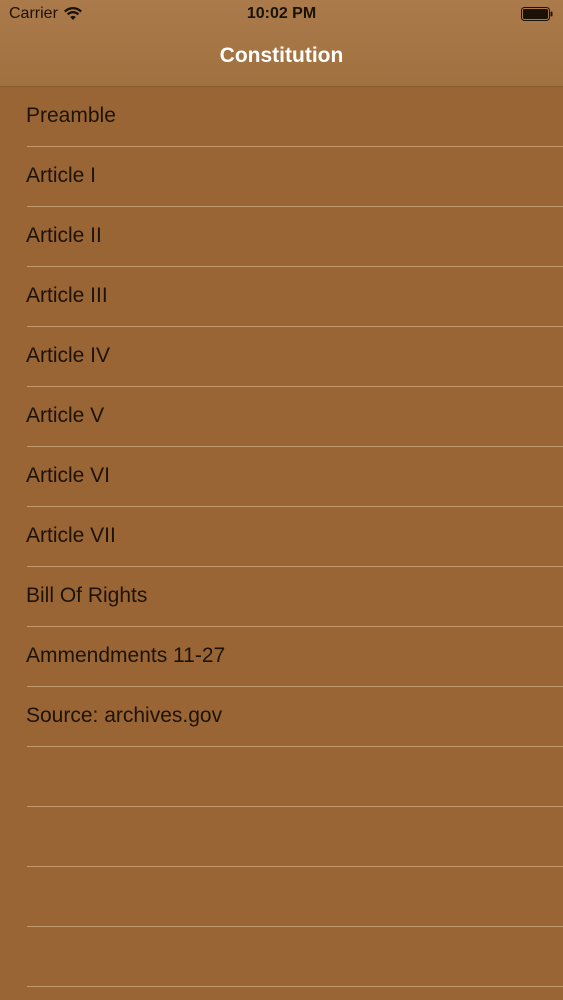  I want to click on list-item-article-7: Article VII, so click(281, 537).